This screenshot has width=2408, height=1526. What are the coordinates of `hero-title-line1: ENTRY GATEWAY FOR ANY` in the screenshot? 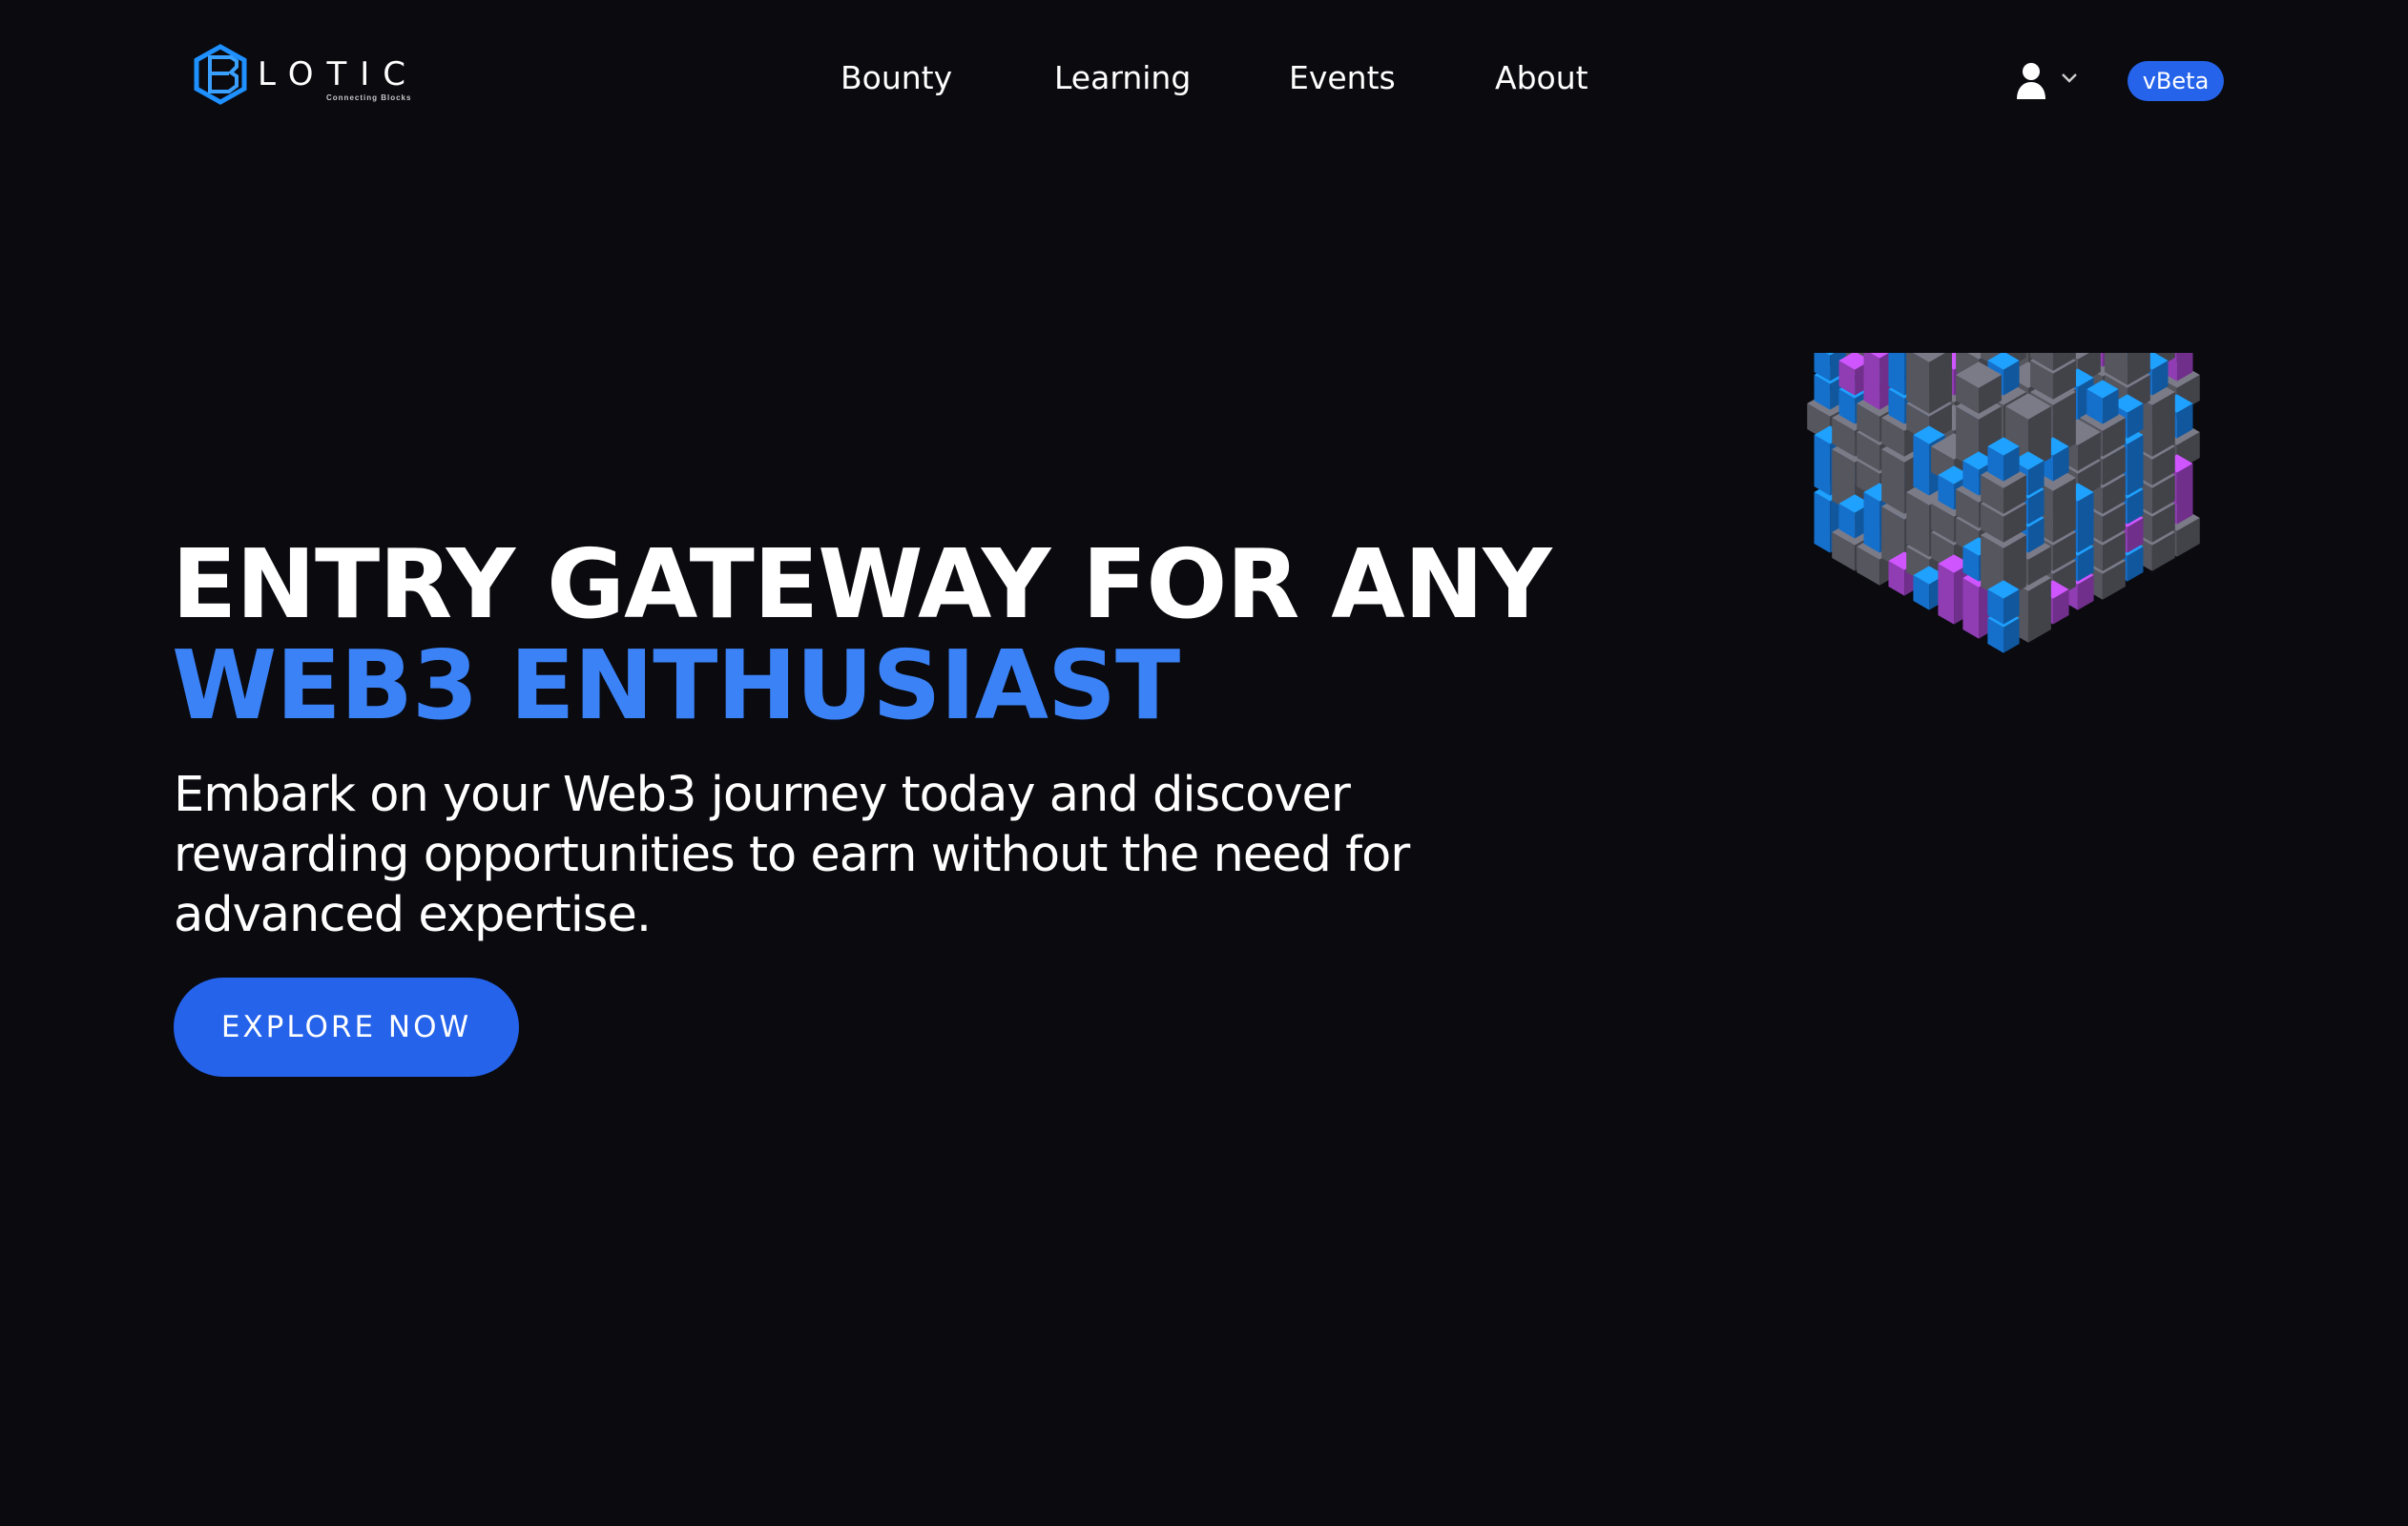 It's located at (862, 584).